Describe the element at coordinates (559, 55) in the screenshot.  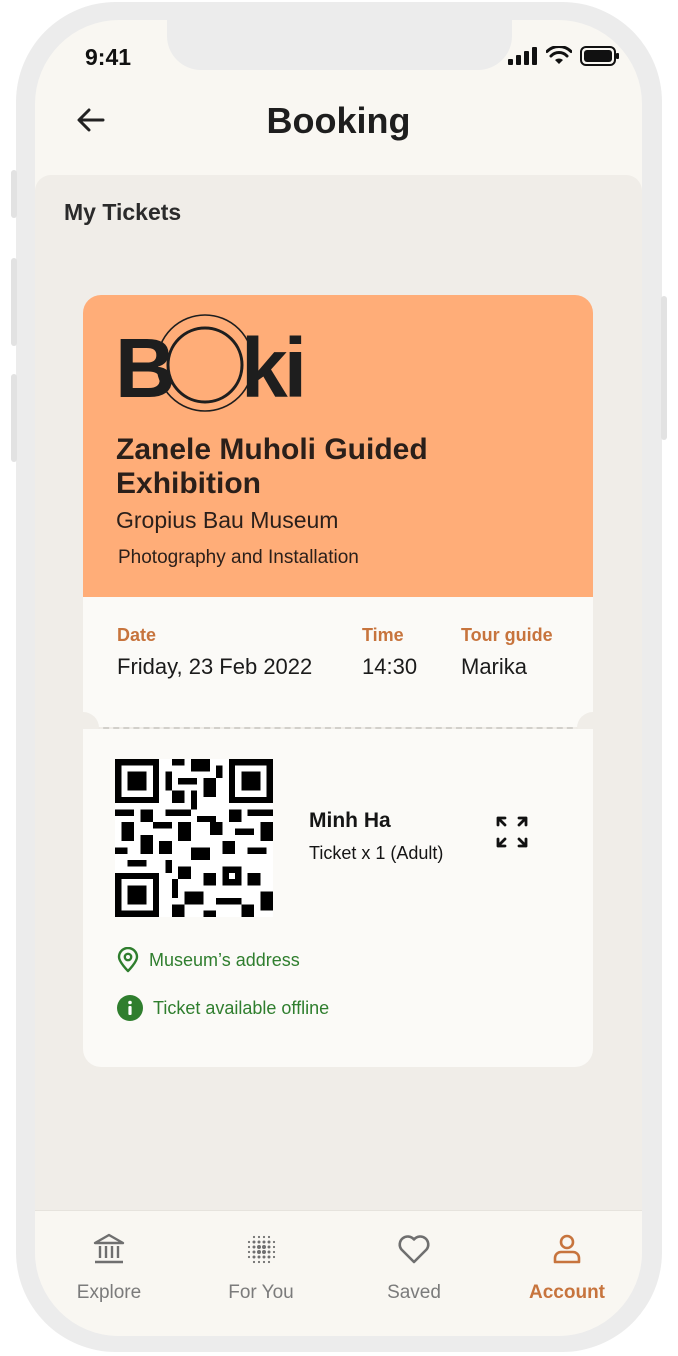
I see `wifi-icon` at that location.